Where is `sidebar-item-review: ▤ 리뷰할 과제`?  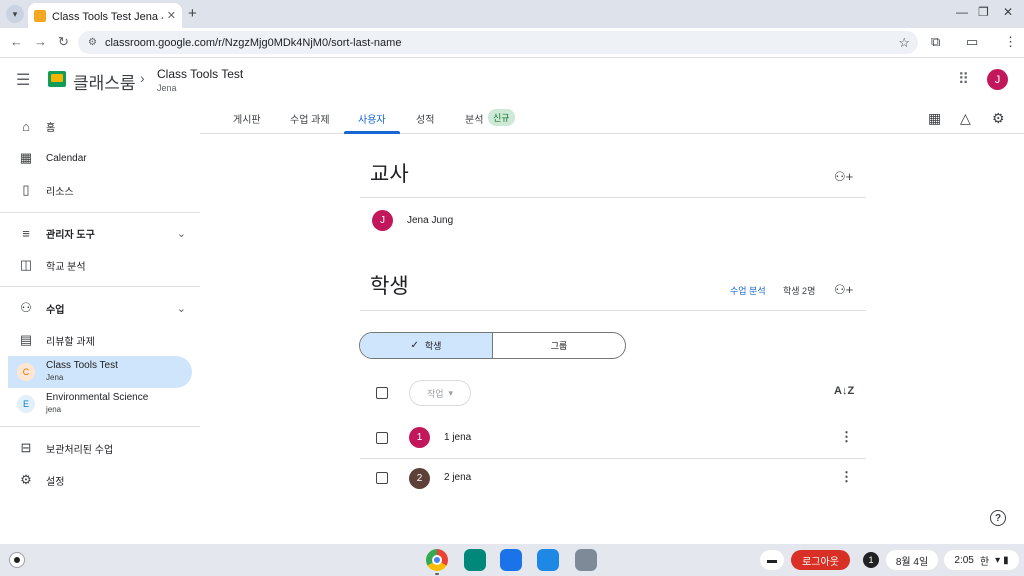
sidebar-item-review: ▤ 리뷰할 과제 is located at coordinates (100, 340).